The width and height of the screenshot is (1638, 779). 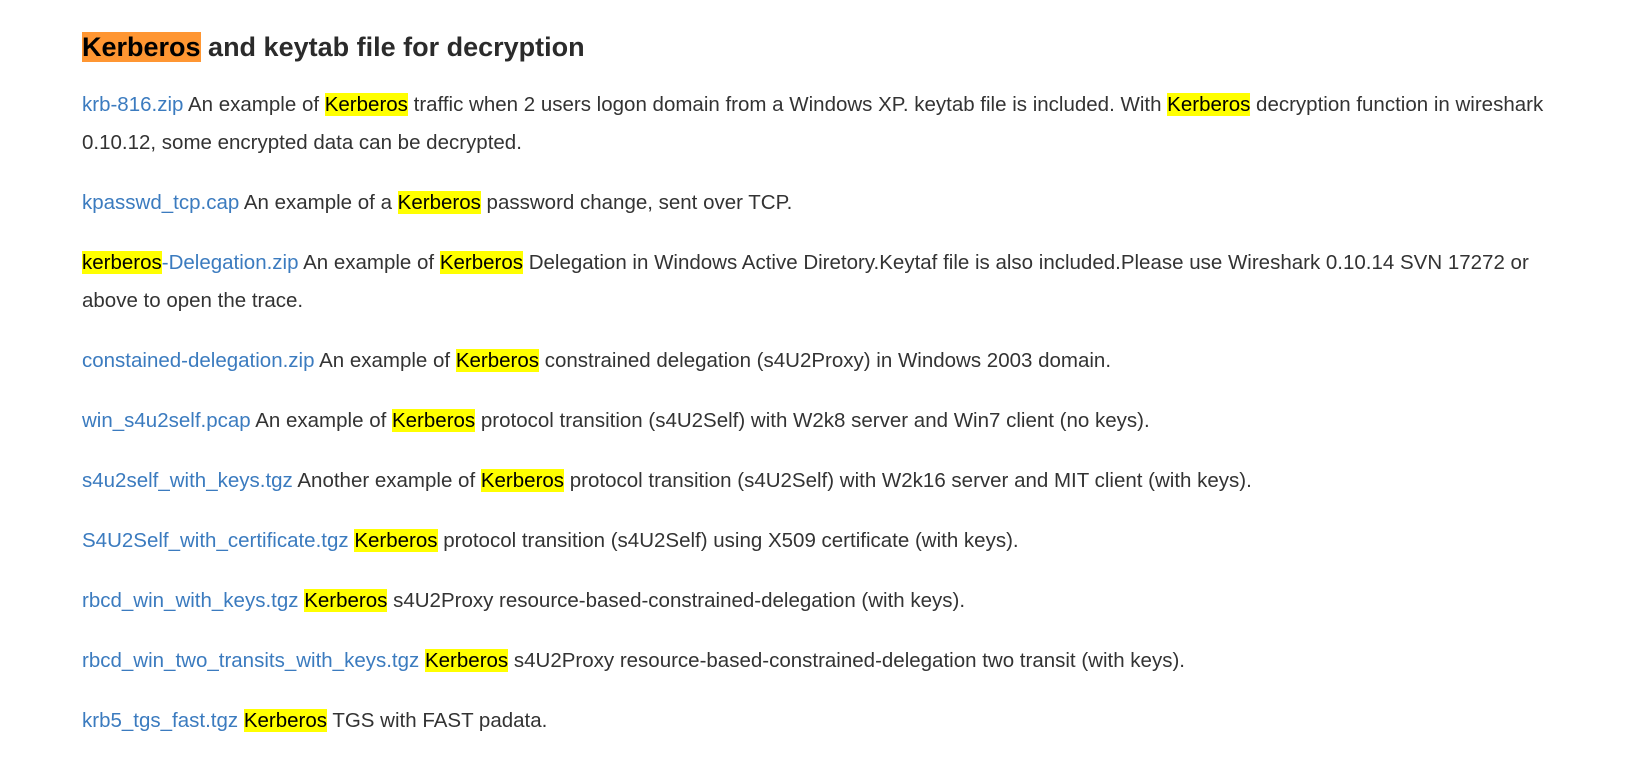 I want to click on description-text, so click(x=241, y=720).